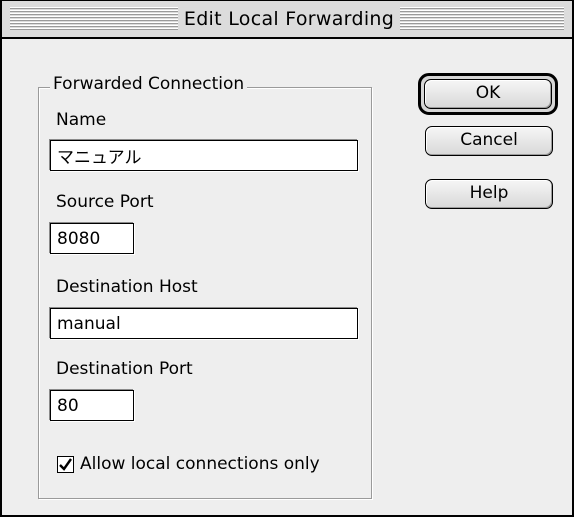  I want to click on source-port-label: Source Port, so click(105, 202).